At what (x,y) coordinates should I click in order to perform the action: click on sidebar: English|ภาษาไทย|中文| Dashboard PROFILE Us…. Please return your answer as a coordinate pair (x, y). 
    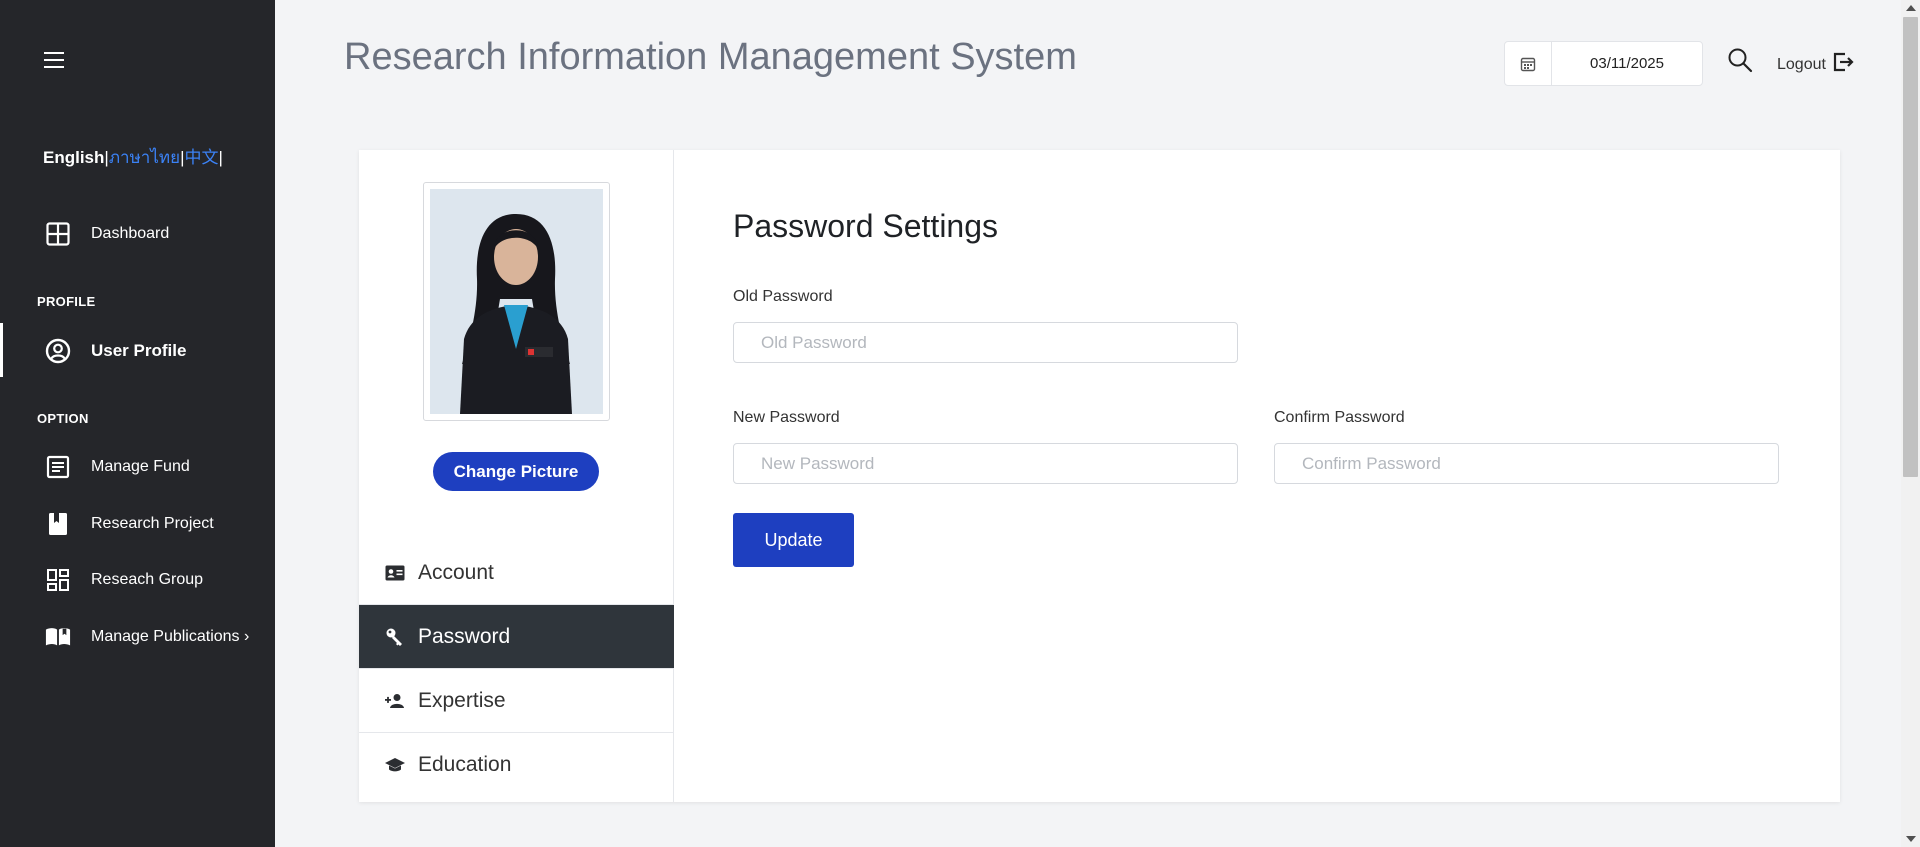
    Looking at the image, I should click on (137, 423).